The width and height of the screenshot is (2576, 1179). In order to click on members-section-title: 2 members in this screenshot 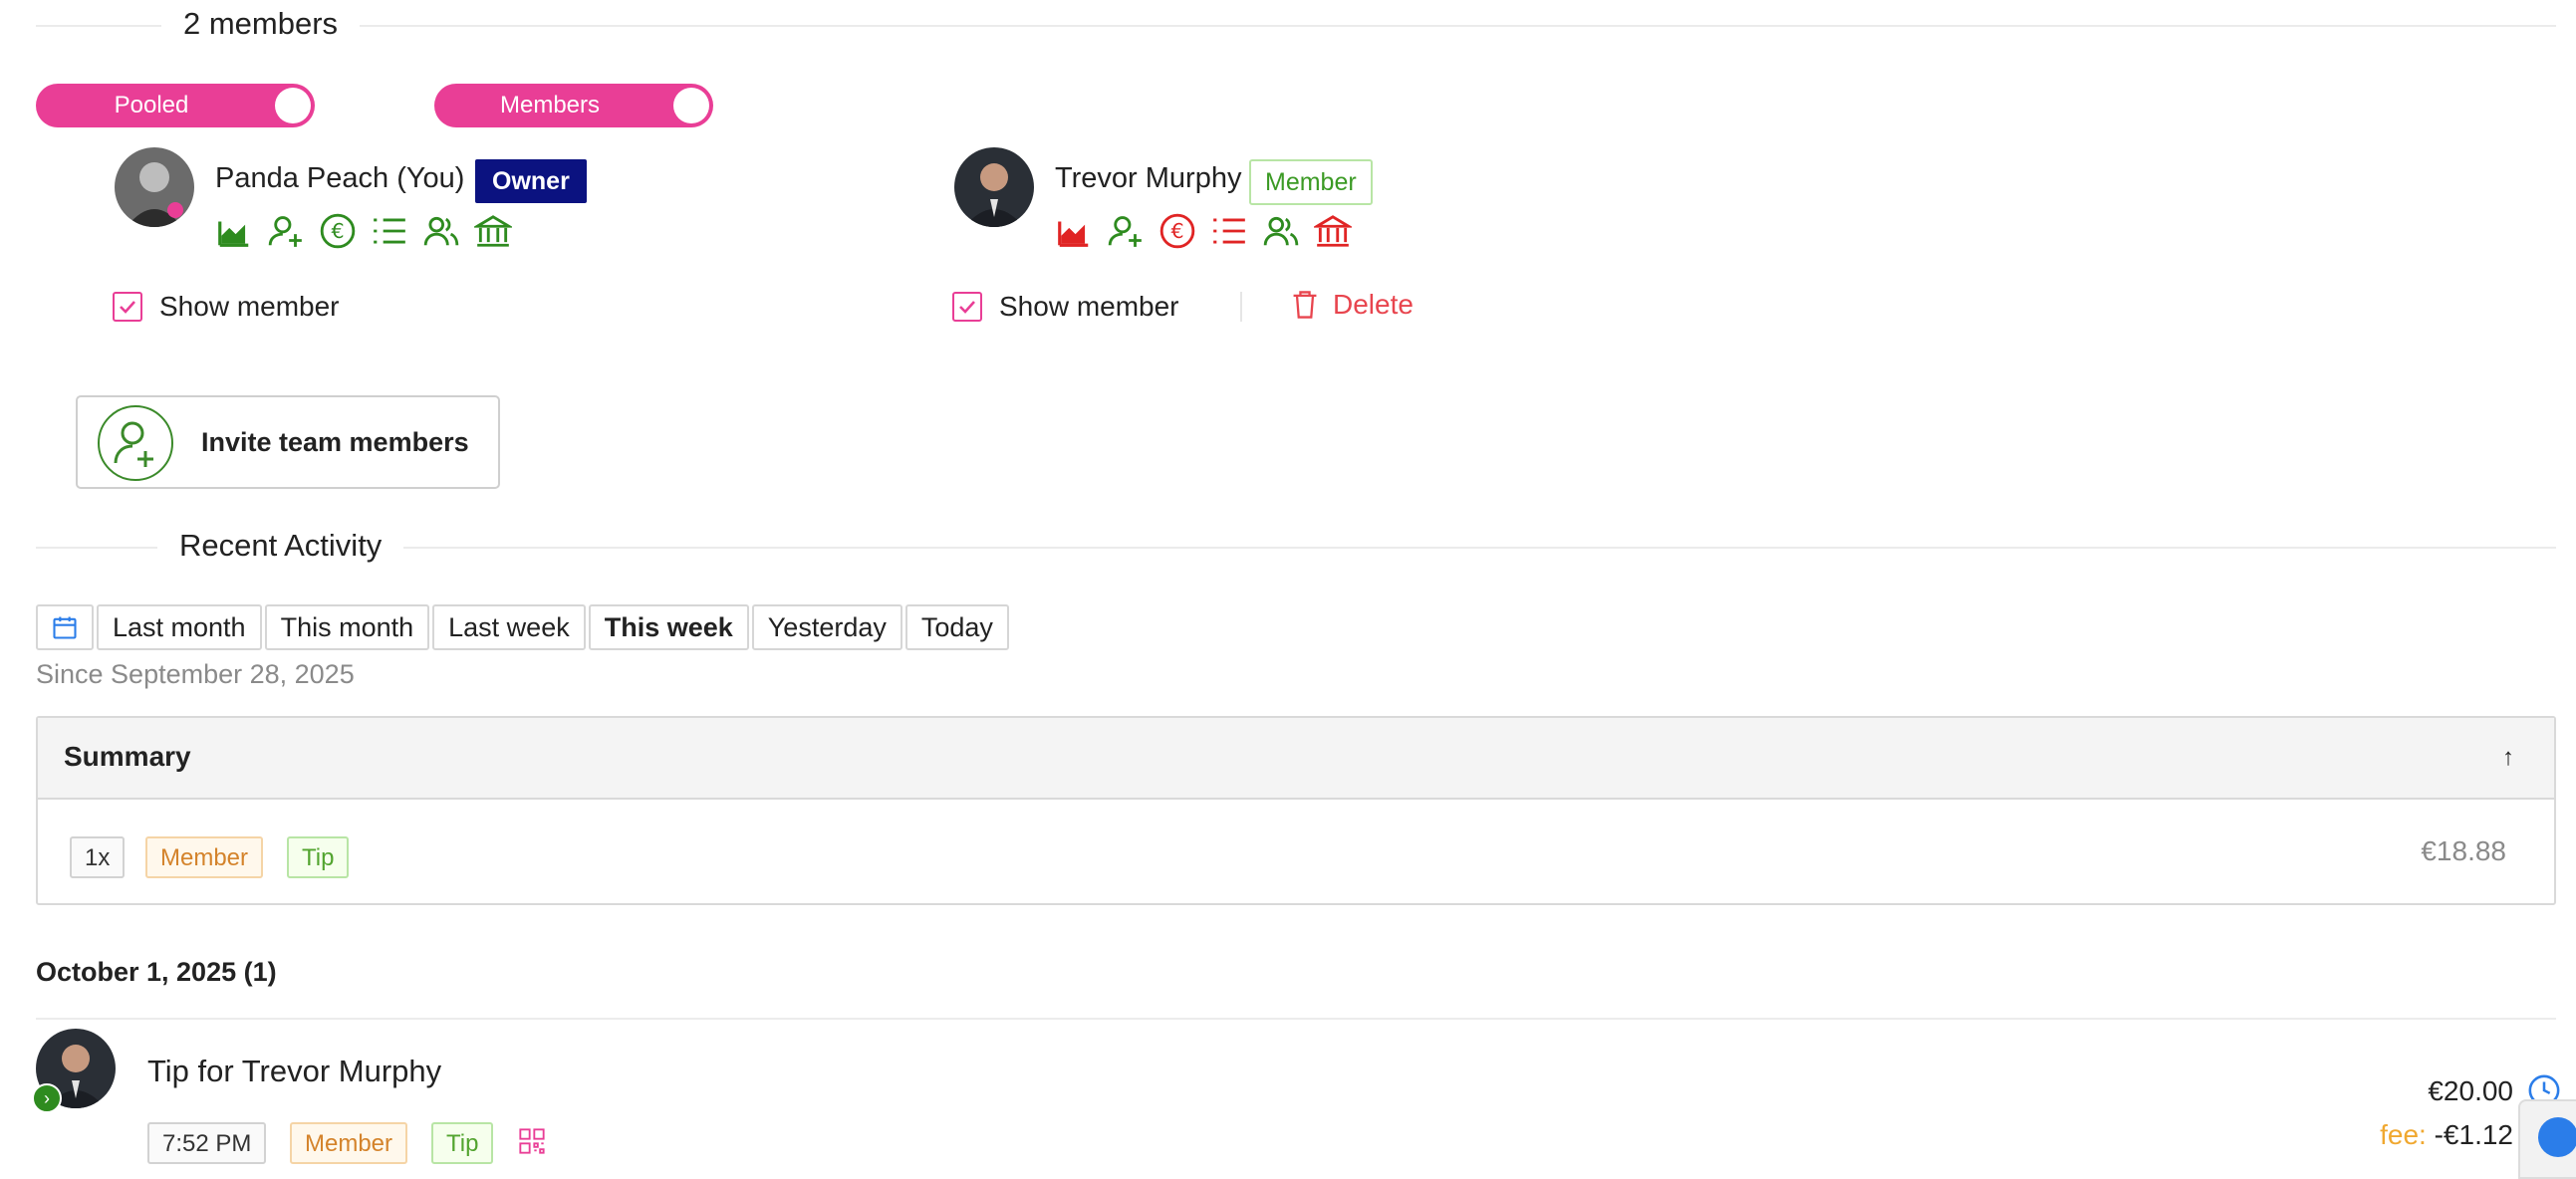, I will do `click(261, 24)`.